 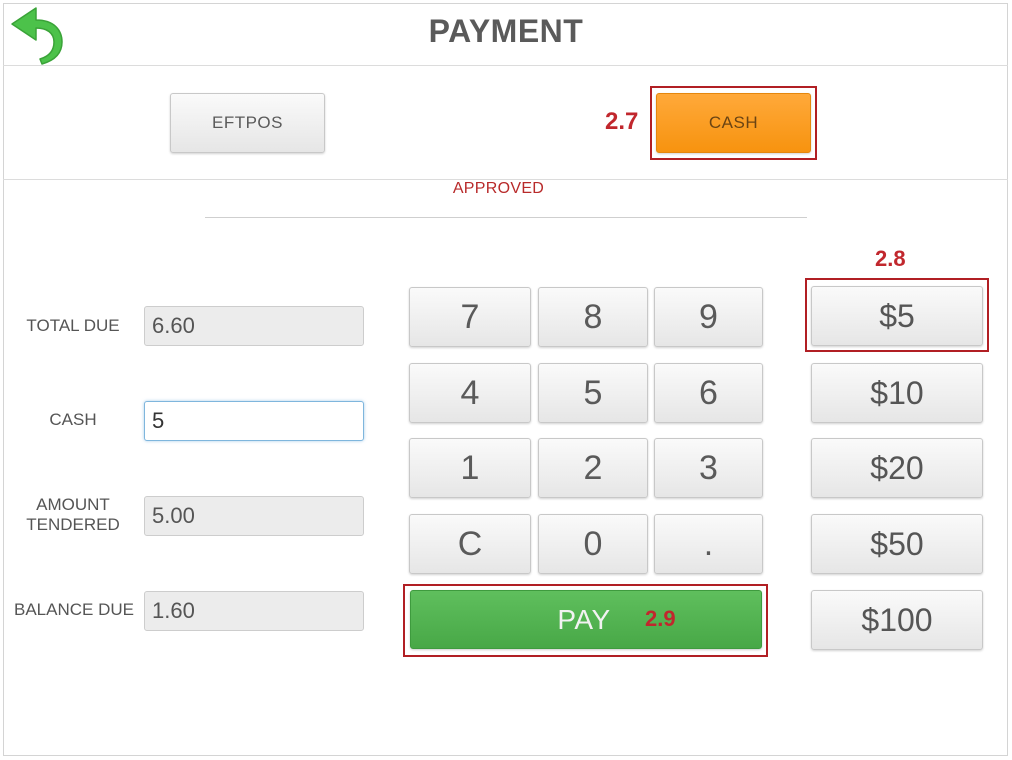 What do you see at coordinates (505, 65) in the screenshot?
I see `header-divider` at bounding box center [505, 65].